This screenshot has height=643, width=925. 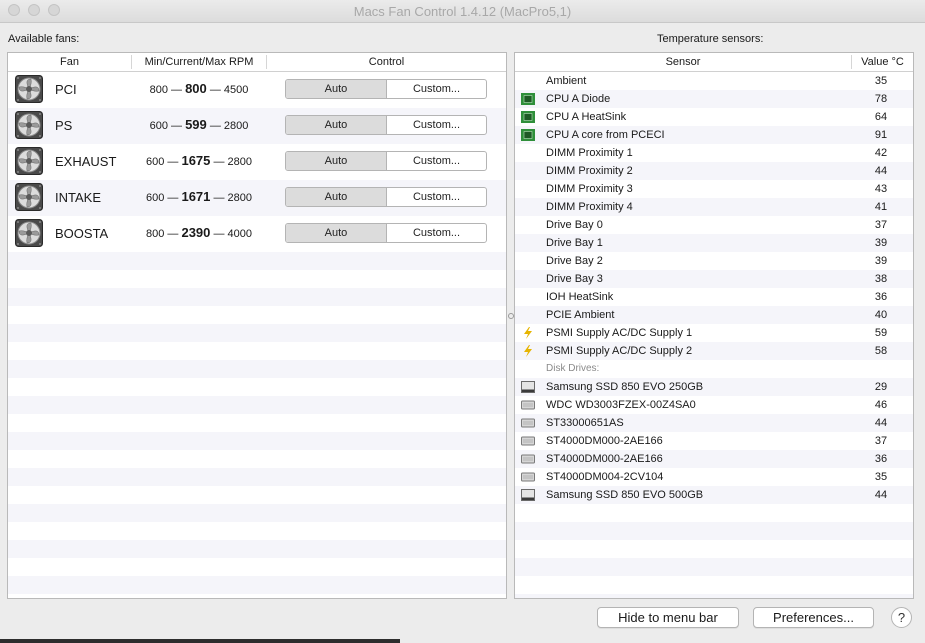 What do you see at coordinates (199, 62) in the screenshot?
I see `column-header-rpm: Min/Current/Max RPM` at bounding box center [199, 62].